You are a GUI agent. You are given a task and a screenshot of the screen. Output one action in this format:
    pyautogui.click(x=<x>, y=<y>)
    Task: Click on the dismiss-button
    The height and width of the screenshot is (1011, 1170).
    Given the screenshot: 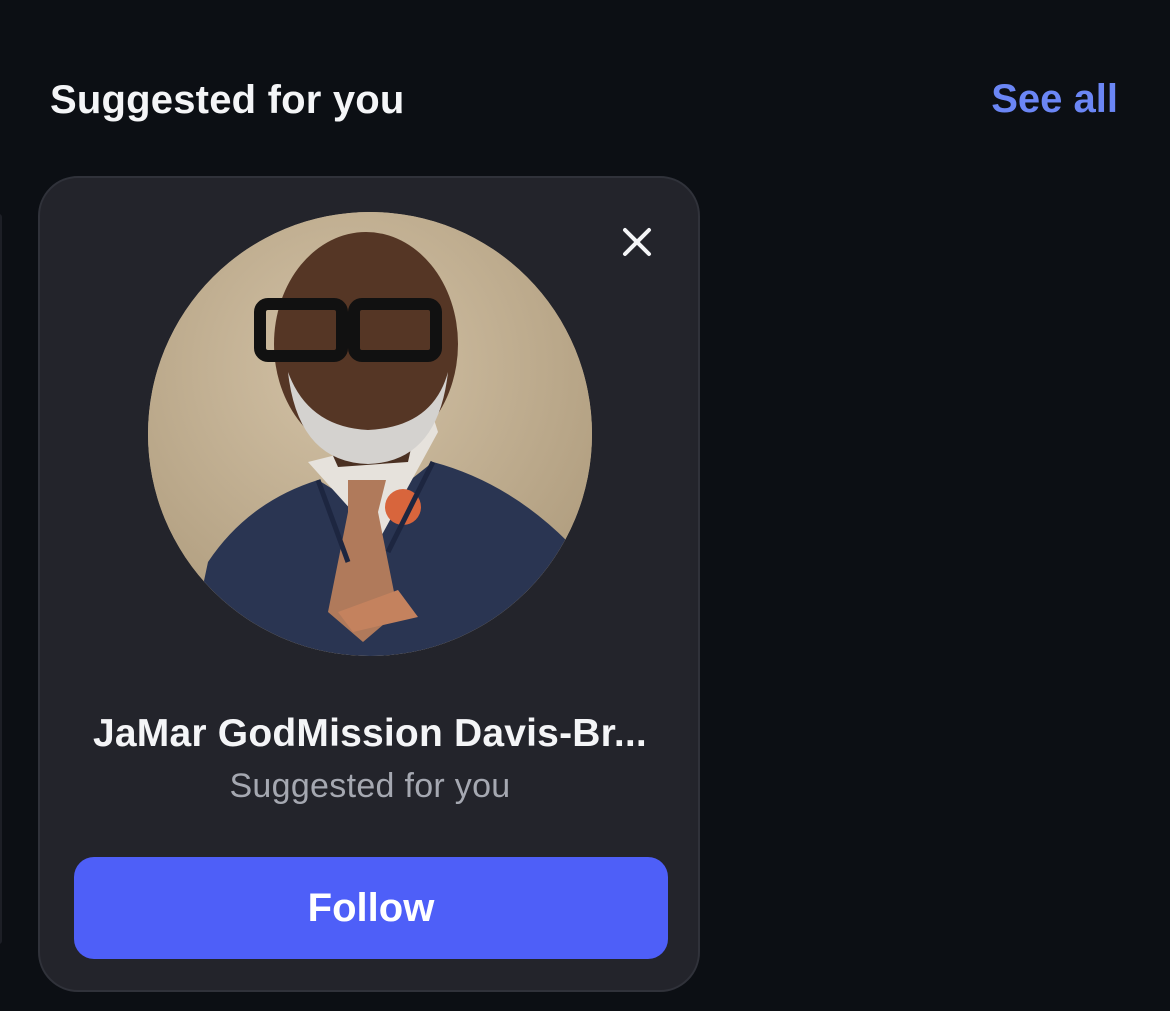 What is the action you would take?
    pyautogui.click(x=637, y=242)
    